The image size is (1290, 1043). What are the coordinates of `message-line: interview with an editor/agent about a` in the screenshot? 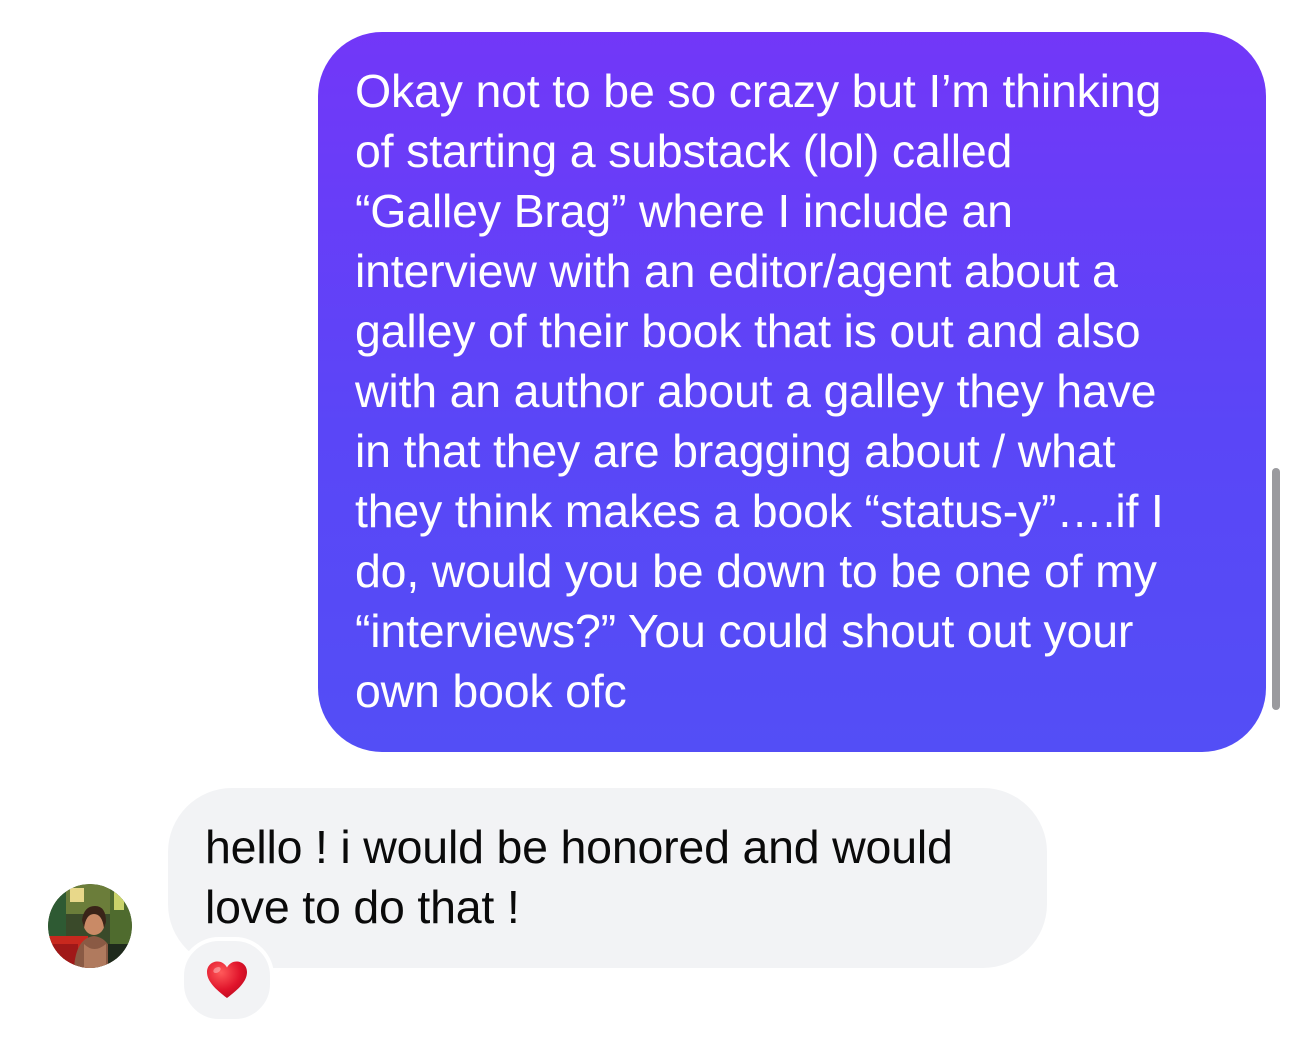 It's located at (736, 271).